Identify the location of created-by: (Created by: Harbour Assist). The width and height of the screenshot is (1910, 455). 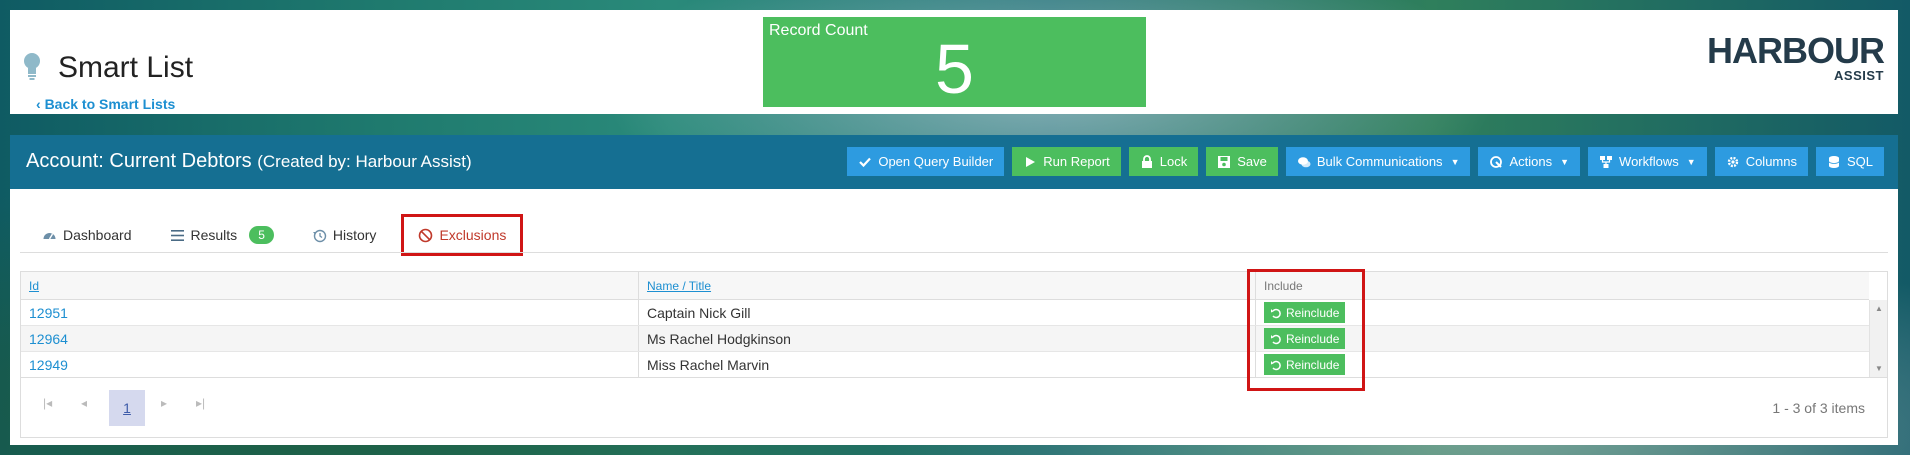
(364, 161).